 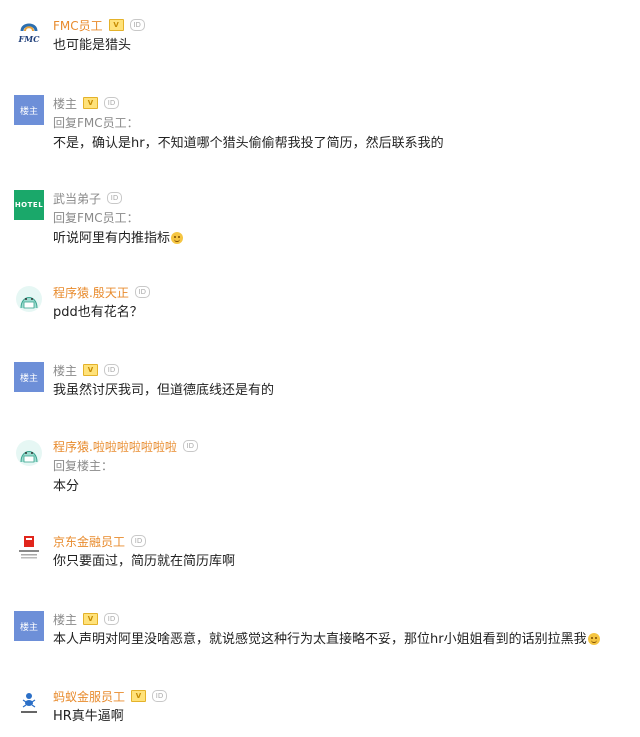 What do you see at coordinates (144, 561) in the screenshot?
I see `comment-text: 你只要面过，简历就在简历库啊` at bounding box center [144, 561].